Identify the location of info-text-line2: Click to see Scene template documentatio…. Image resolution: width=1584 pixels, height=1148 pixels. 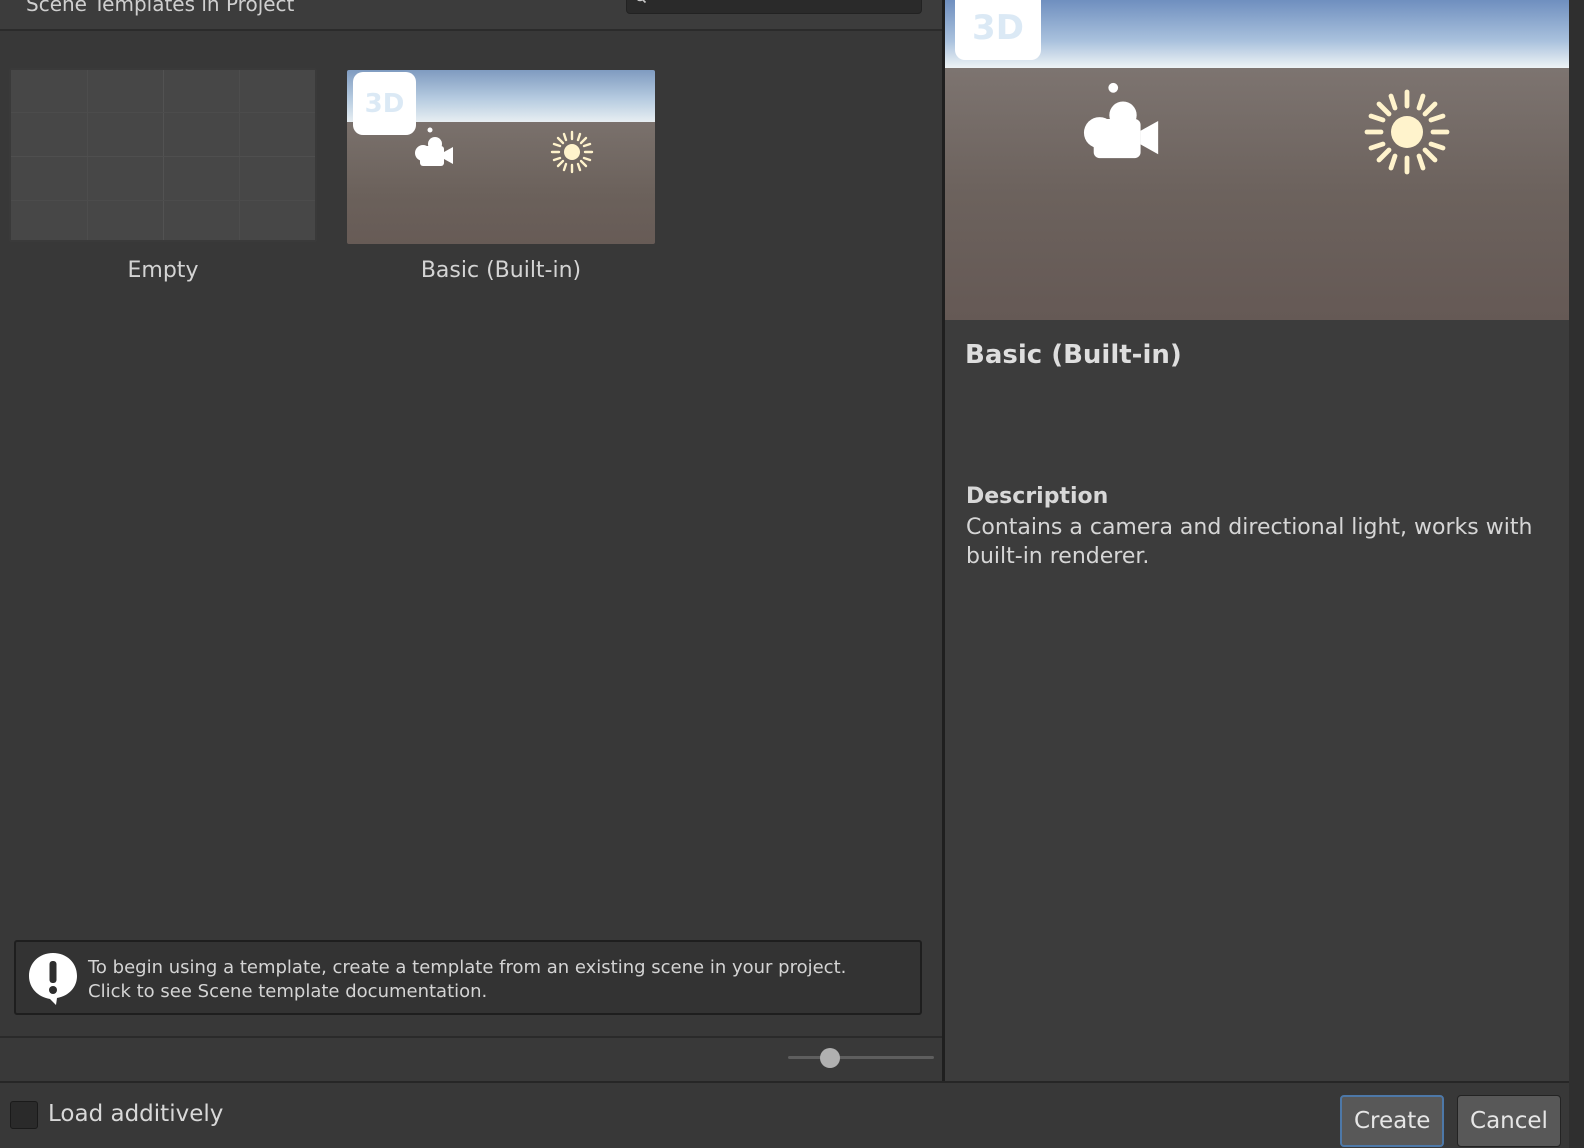
(288, 991).